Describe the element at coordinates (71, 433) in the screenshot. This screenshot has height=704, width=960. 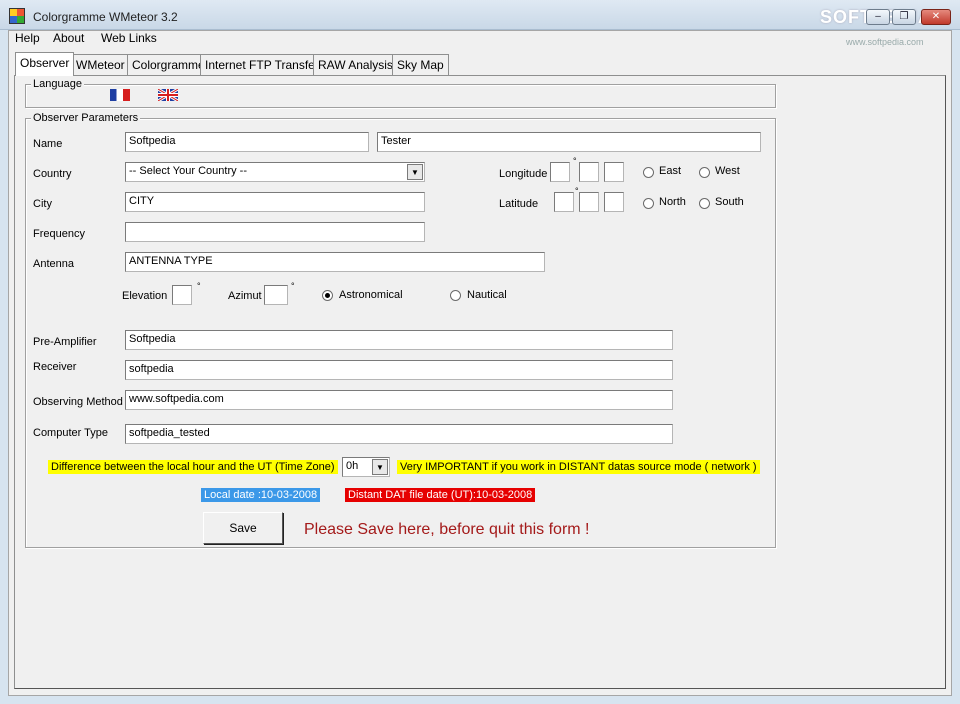
I see `computer-type-label: Computer Type` at that location.